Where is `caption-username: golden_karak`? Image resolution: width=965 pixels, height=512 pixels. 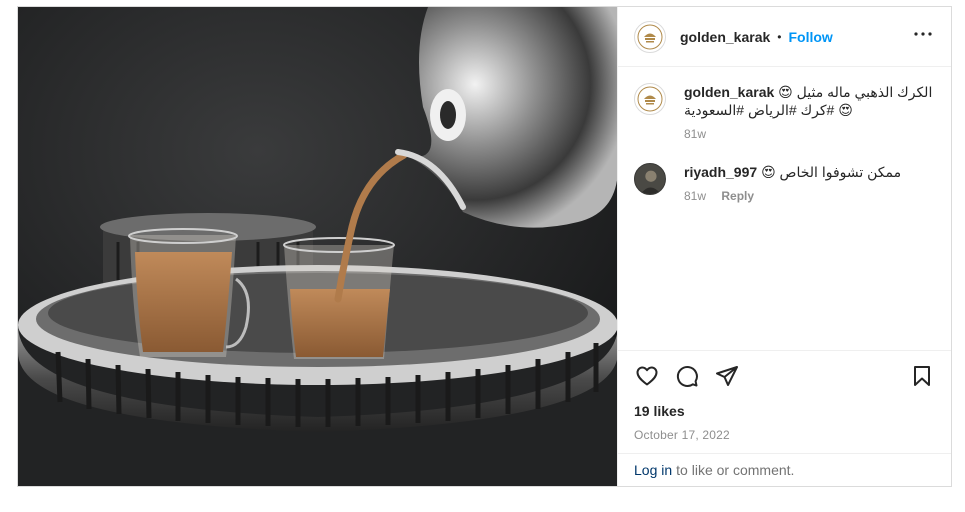
caption-username: golden_karak is located at coordinates (729, 92).